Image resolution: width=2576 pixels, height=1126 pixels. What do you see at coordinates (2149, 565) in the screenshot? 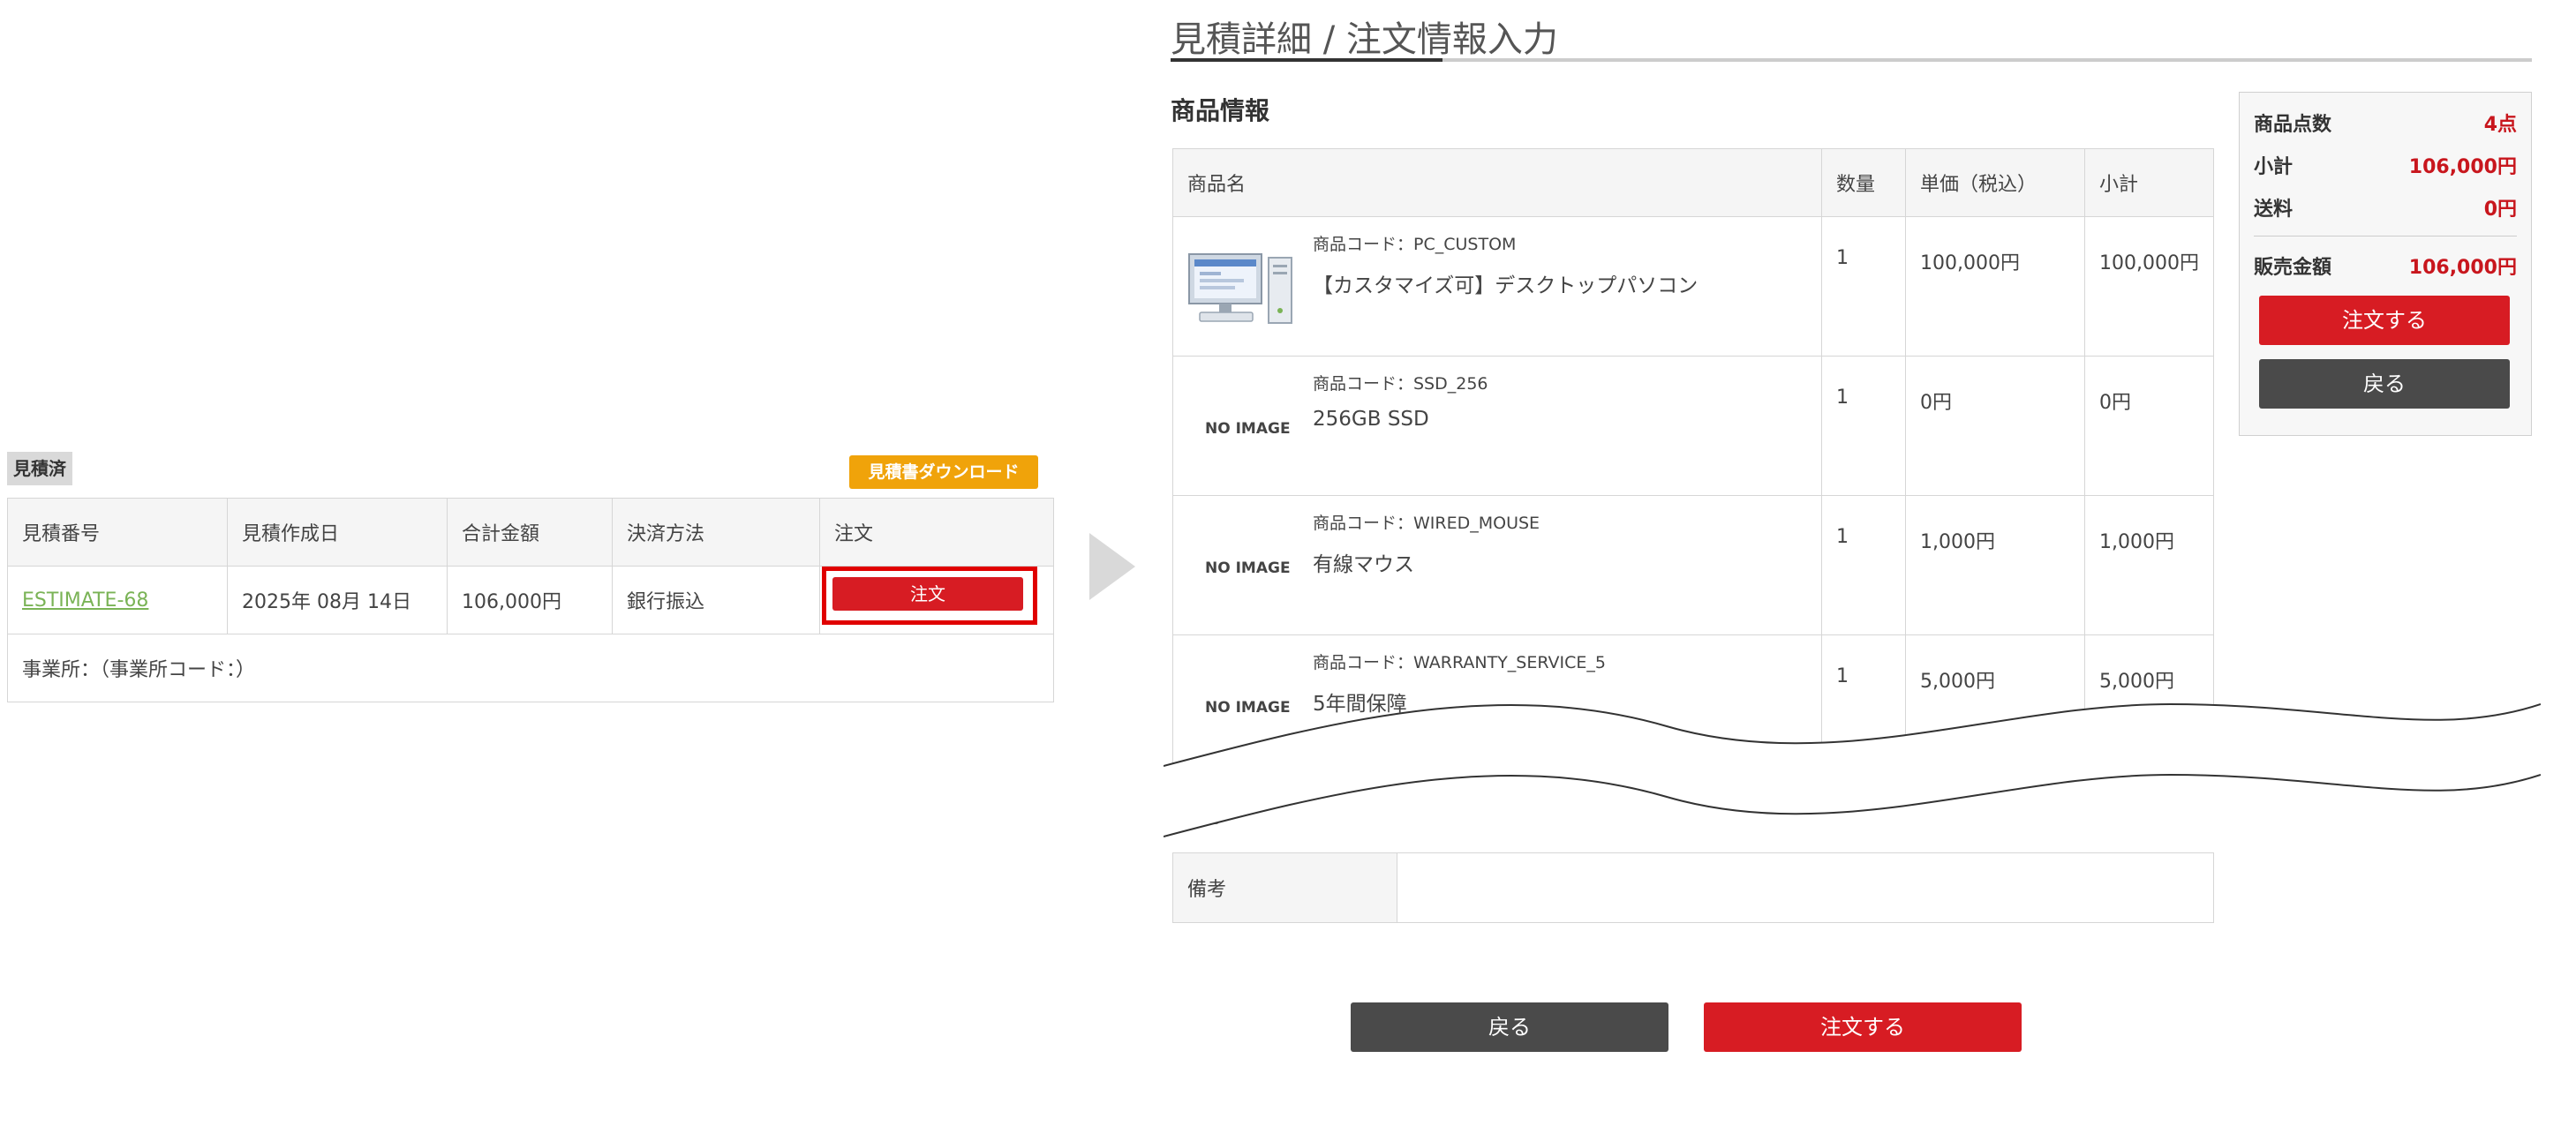
I see `product-subtotal: 1,000円` at bounding box center [2149, 565].